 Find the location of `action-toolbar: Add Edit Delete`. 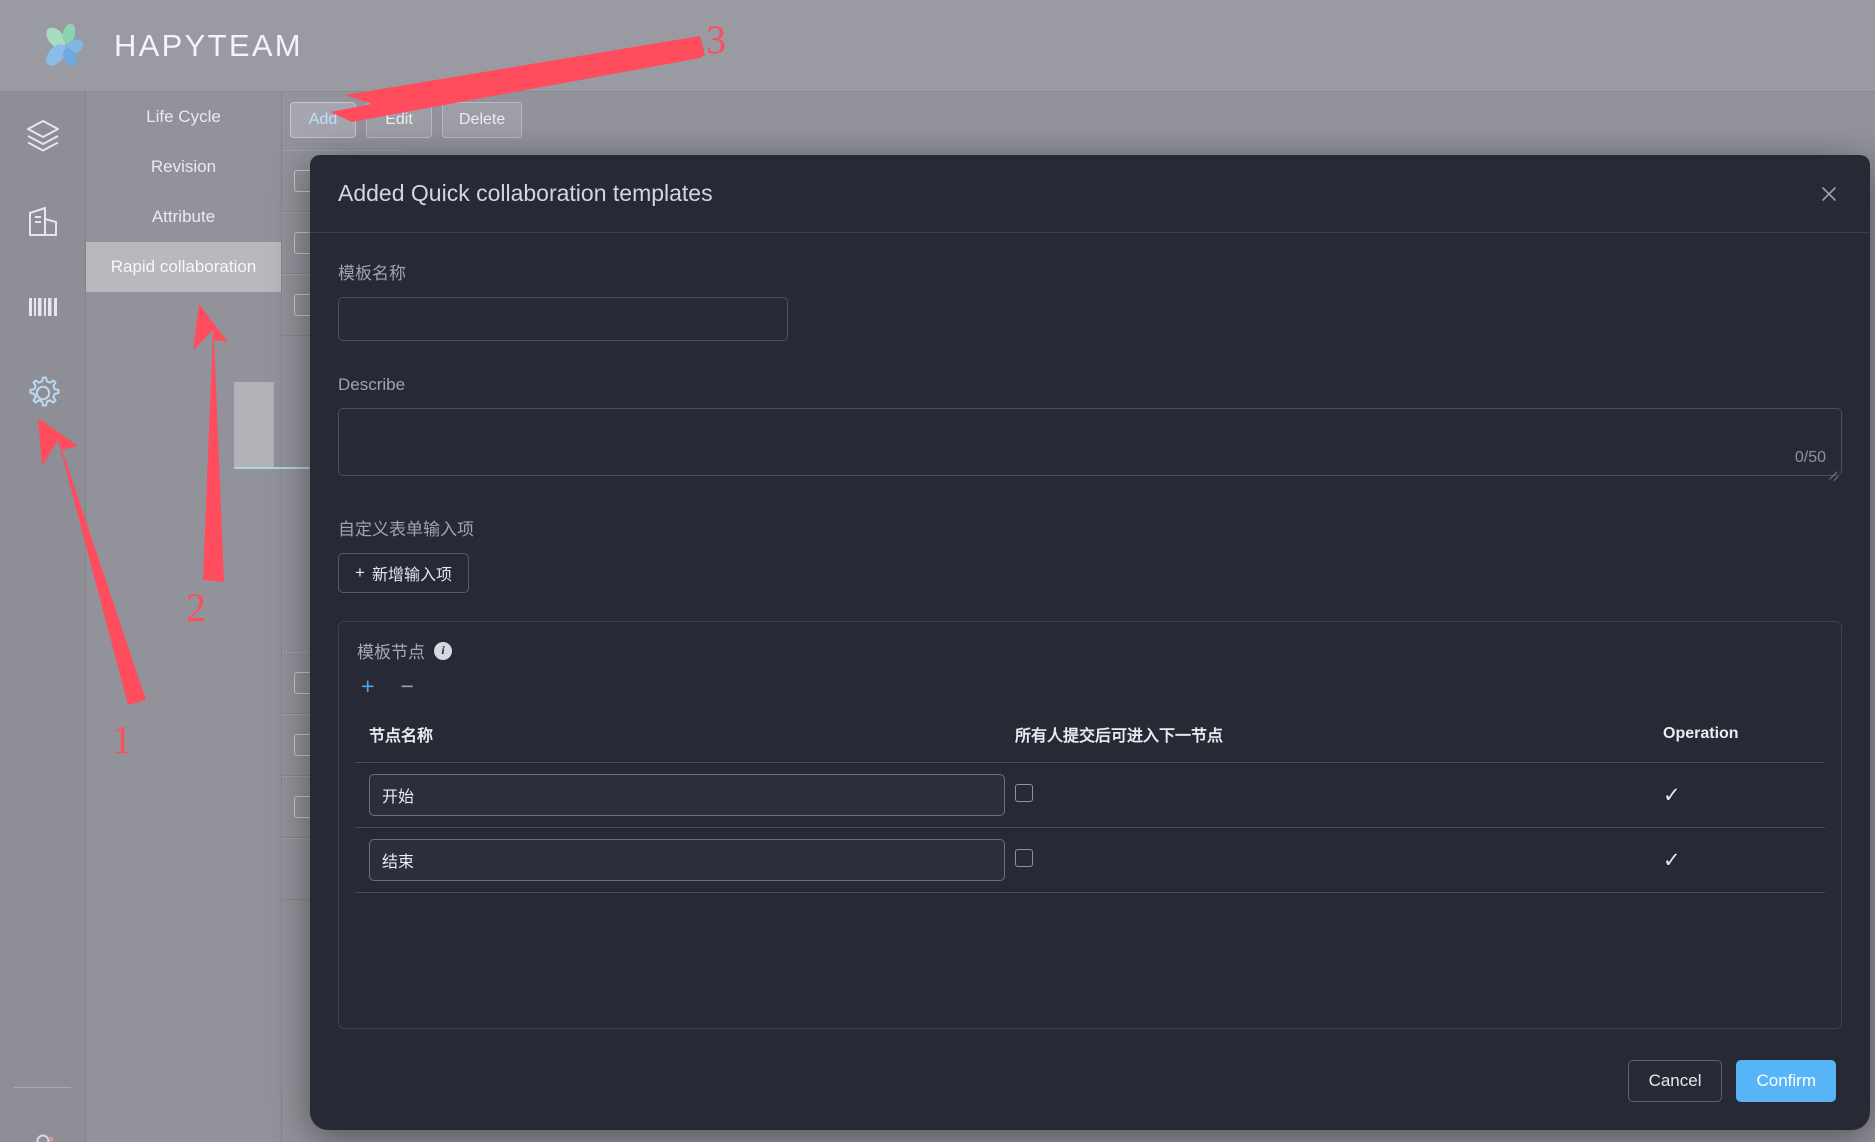

action-toolbar: Add Edit Delete is located at coordinates (406, 120).